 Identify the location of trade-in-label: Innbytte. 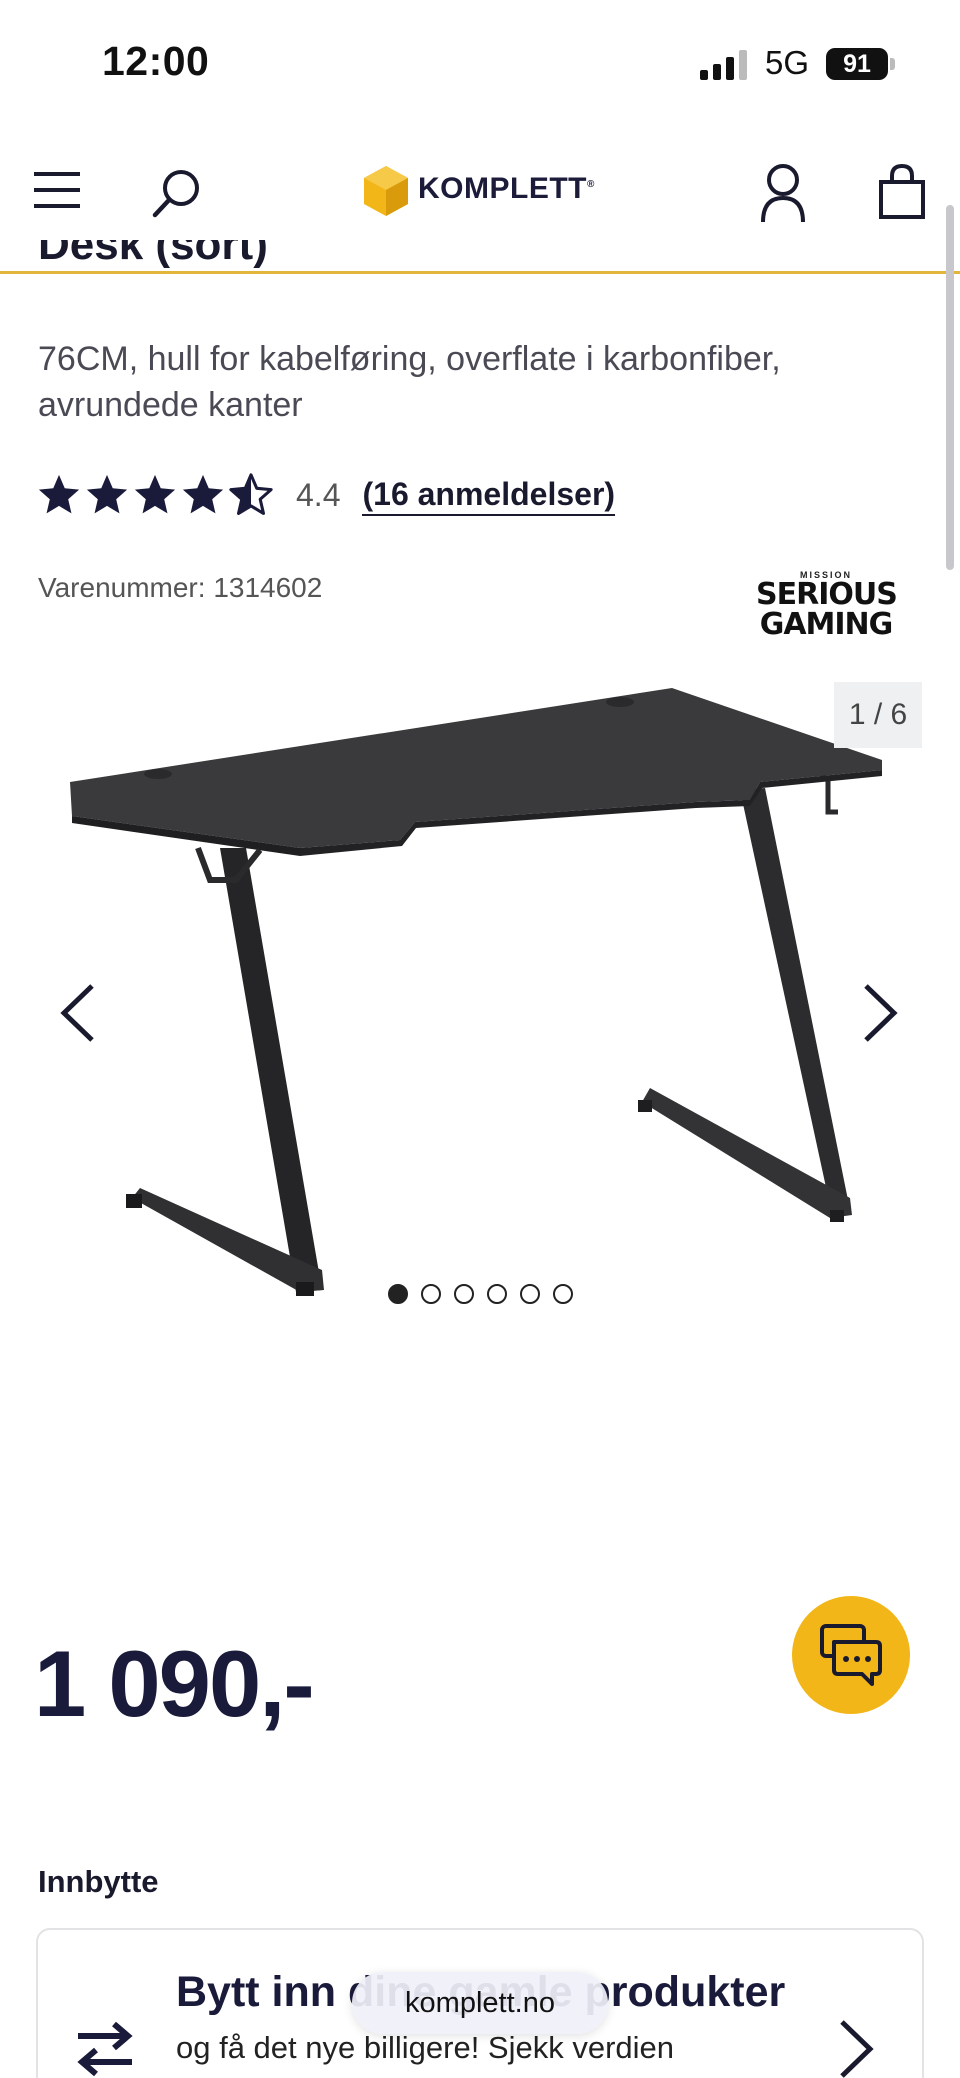
(98, 1881).